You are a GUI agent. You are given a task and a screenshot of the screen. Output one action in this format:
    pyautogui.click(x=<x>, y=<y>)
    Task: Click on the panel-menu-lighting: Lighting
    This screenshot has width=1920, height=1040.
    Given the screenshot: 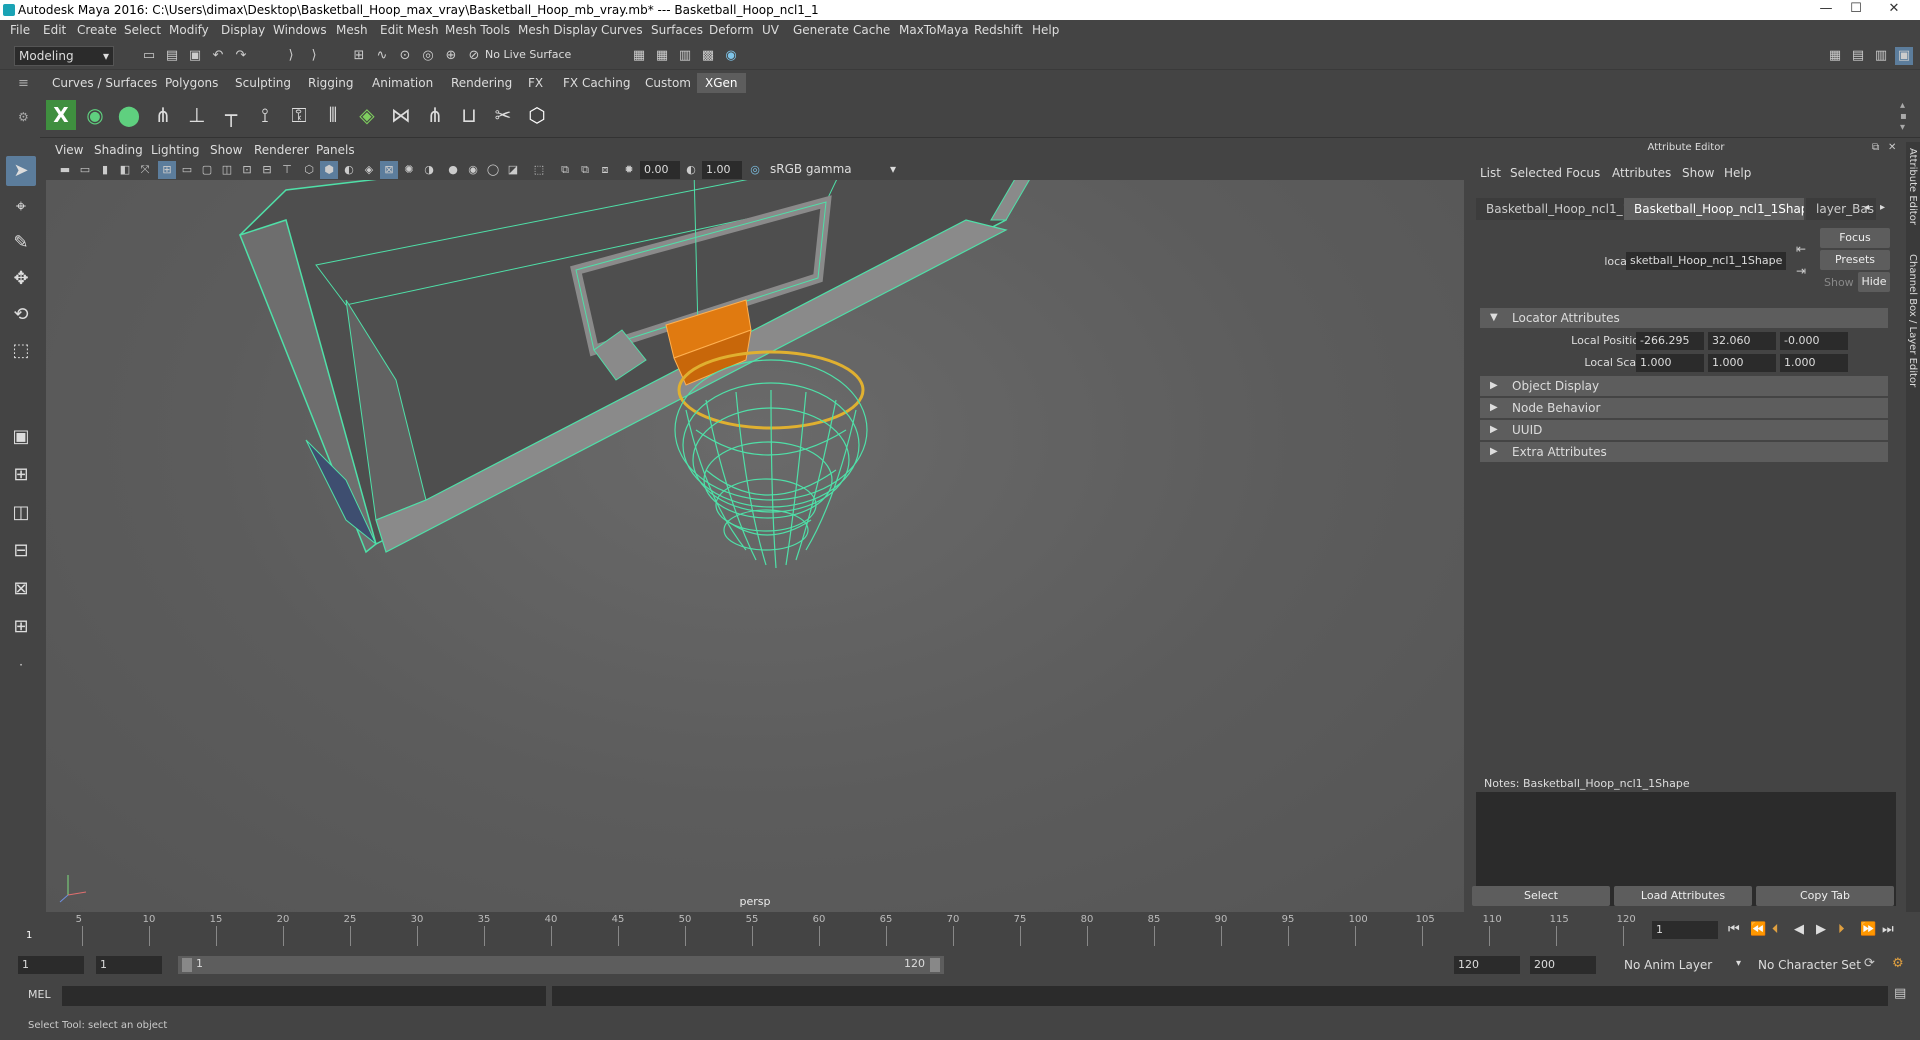 What is the action you would take?
    pyautogui.click(x=175, y=150)
    